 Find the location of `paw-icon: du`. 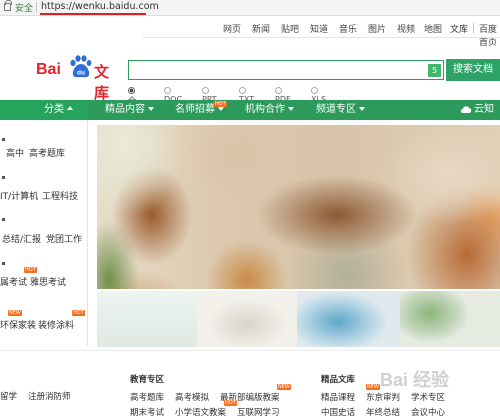

paw-icon: du is located at coordinates (81, 66).